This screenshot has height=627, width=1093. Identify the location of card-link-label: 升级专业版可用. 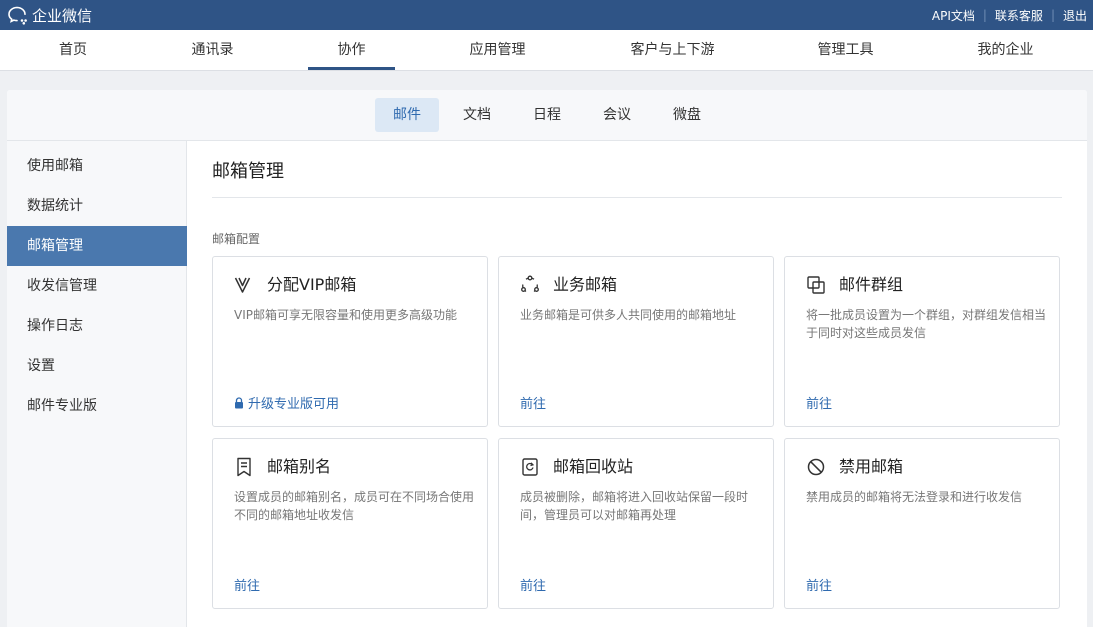
(294, 404).